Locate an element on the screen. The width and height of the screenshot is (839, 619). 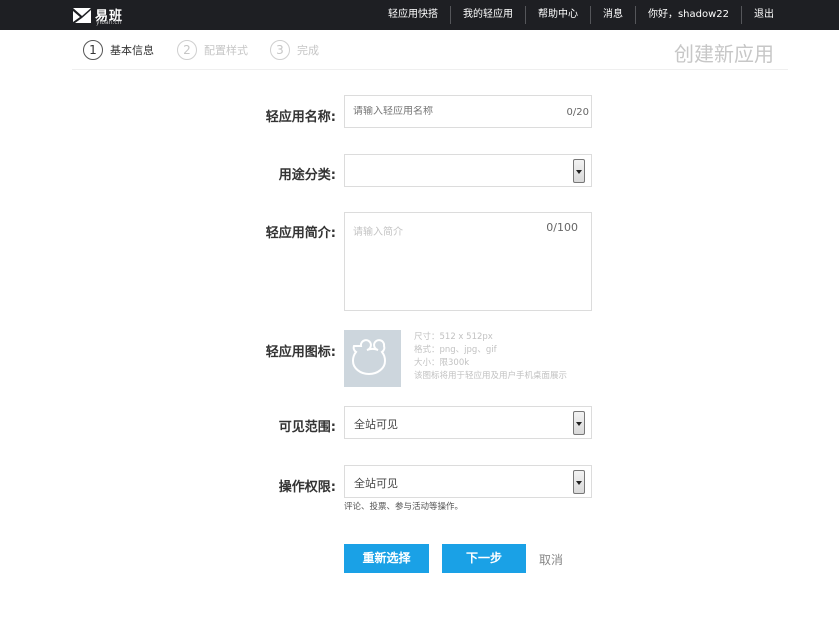
icon-hint-usage: 该图标将用于轻应用及用户手机桌面展示 is located at coordinates (491, 376).